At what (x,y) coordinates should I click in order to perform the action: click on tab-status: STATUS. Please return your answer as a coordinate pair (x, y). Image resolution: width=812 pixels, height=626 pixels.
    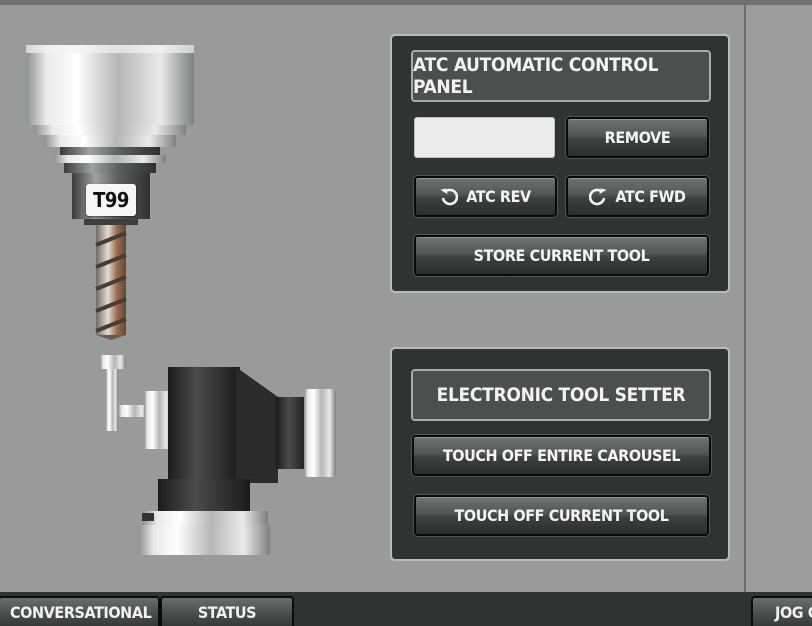
    Looking at the image, I should click on (227, 611).